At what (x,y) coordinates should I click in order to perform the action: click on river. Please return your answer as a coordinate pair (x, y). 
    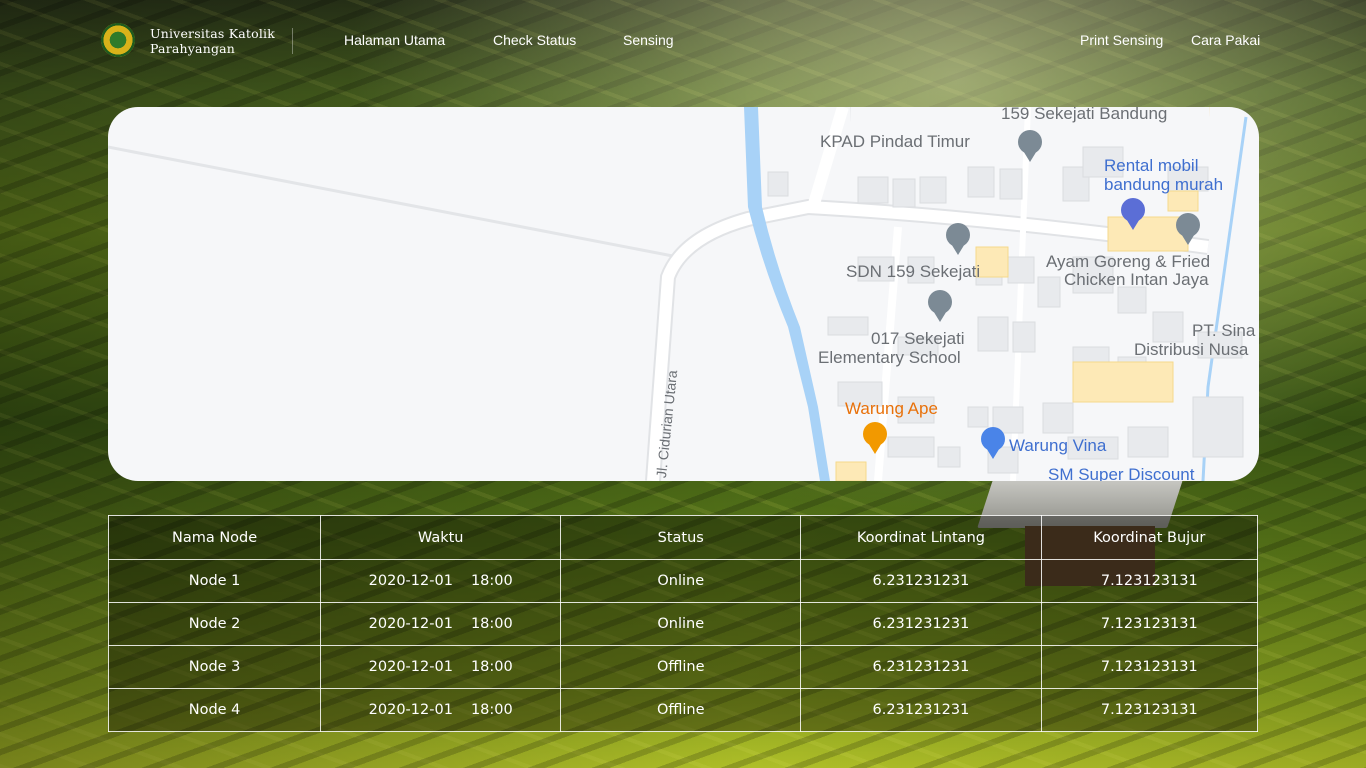
    Looking at the image, I should click on (787, 294).